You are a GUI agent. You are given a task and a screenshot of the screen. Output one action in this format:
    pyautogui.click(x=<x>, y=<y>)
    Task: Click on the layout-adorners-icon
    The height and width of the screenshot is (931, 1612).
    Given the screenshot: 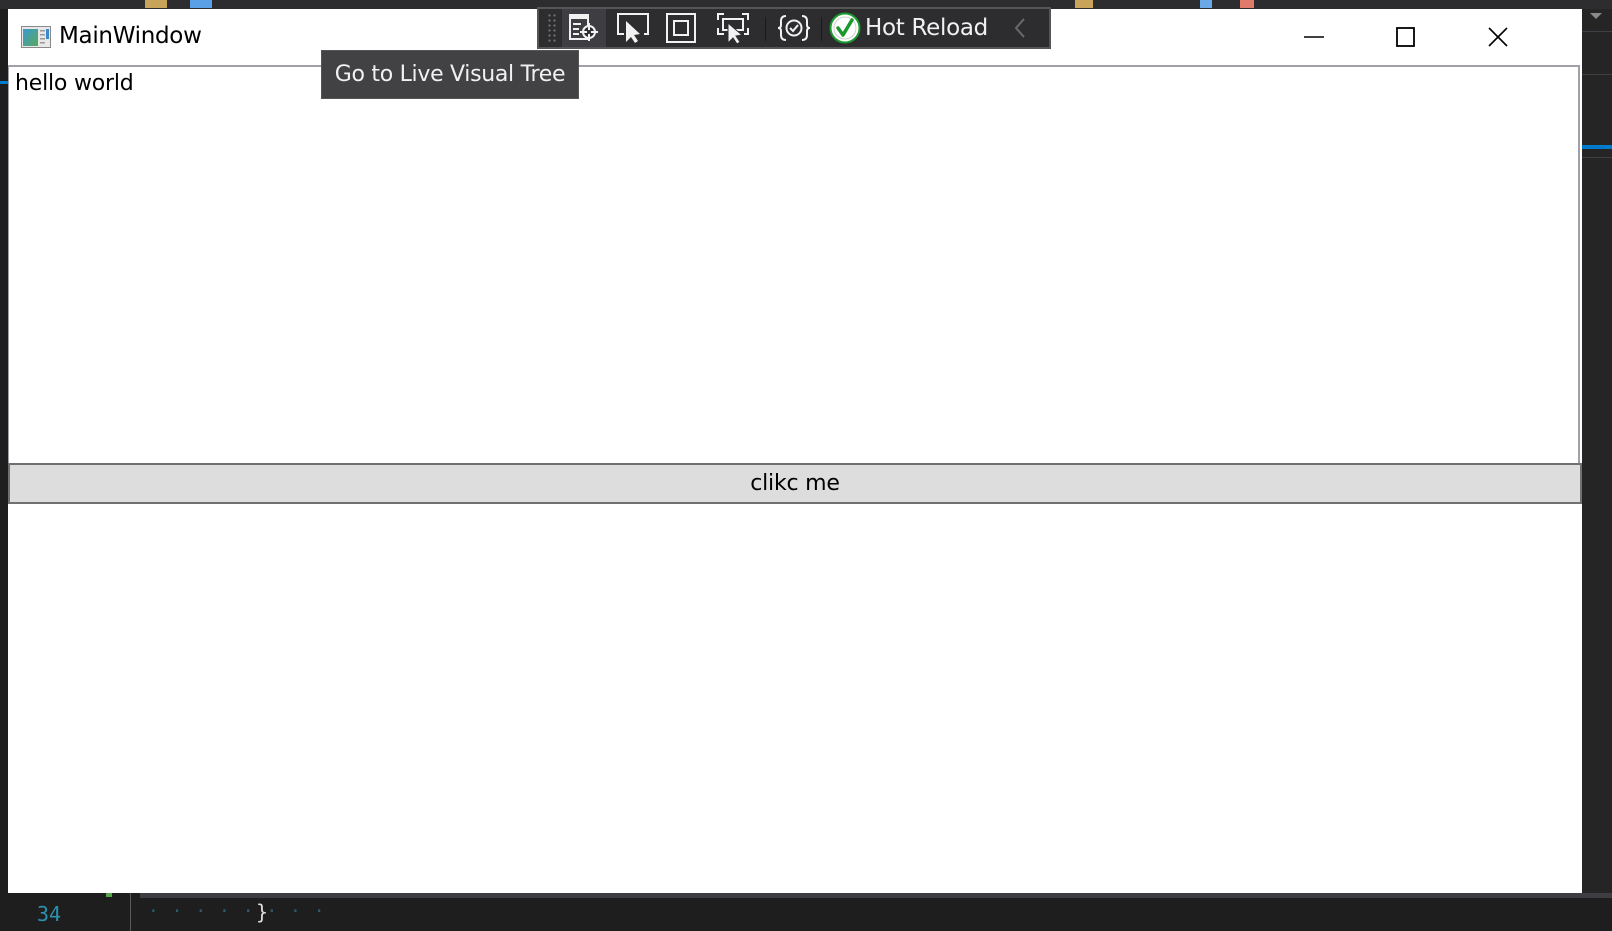 What is the action you would take?
    pyautogui.click(x=681, y=28)
    